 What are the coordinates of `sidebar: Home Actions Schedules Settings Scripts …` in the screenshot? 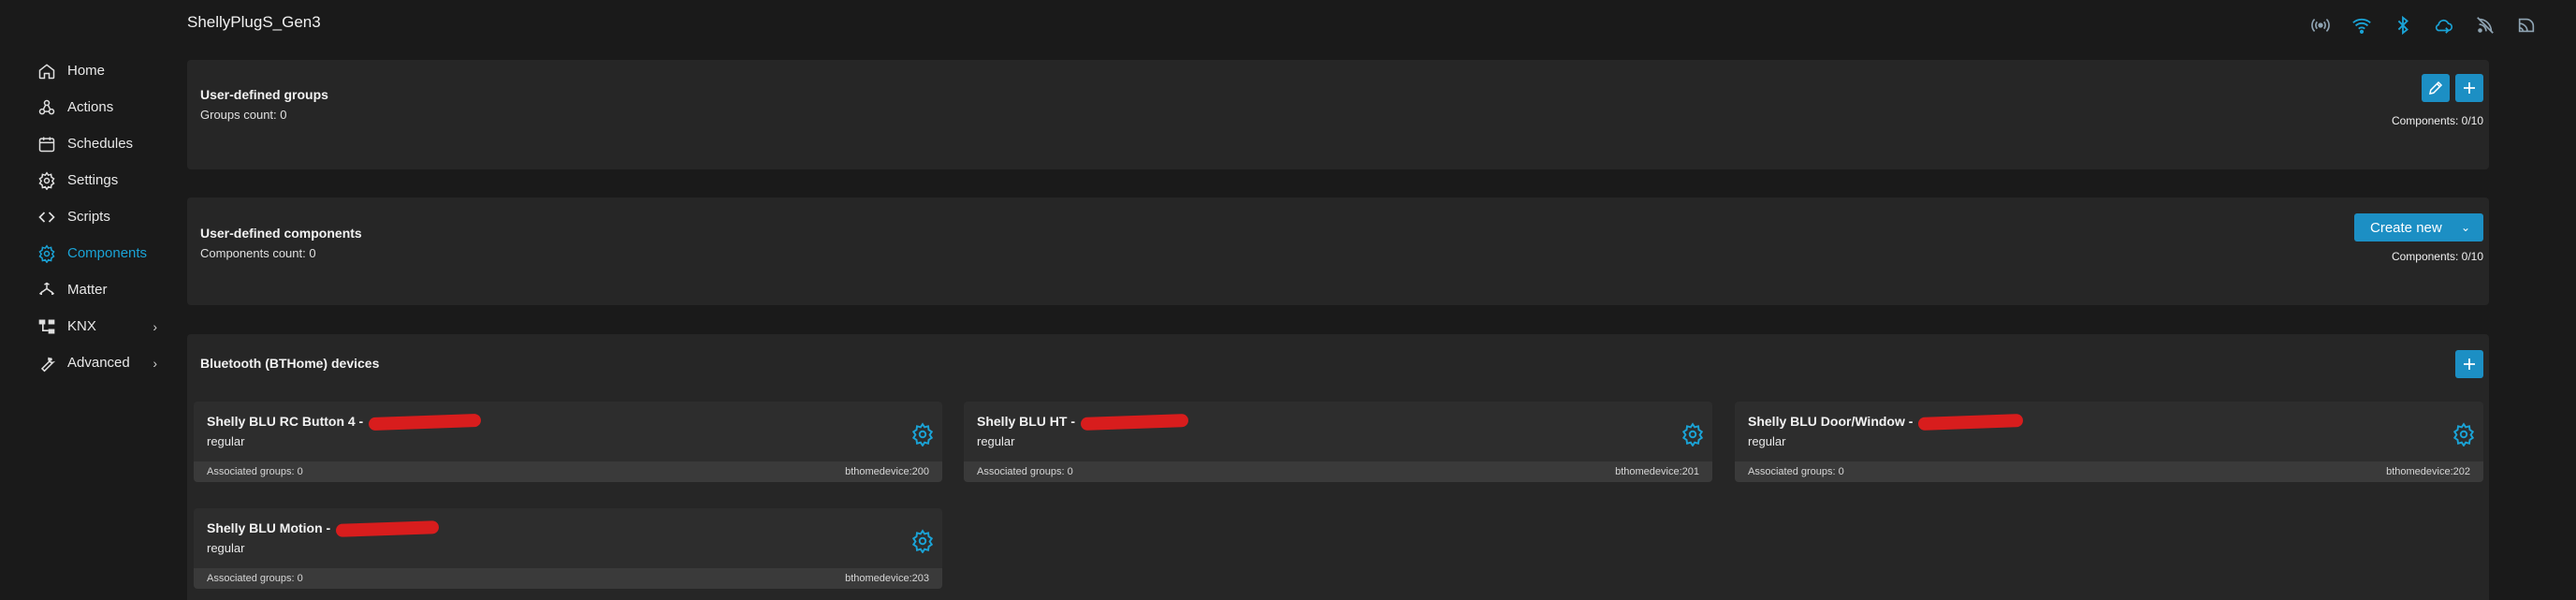 It's located at (96, 216).